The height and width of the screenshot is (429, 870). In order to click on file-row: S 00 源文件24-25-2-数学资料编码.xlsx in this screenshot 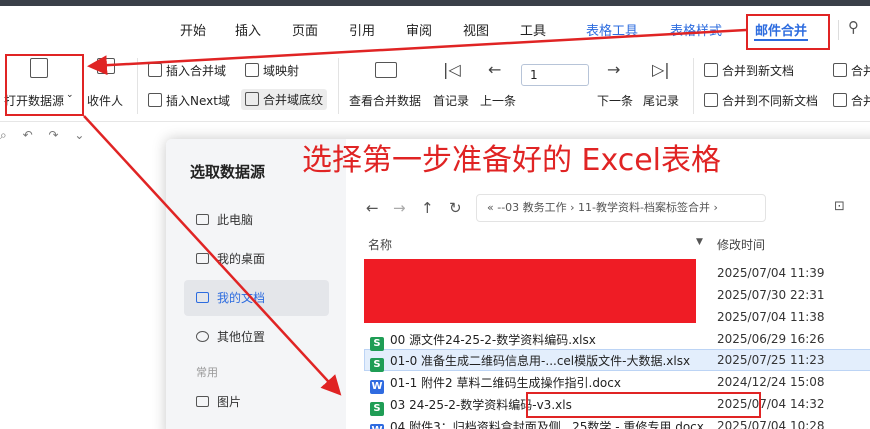, I will do `click(483, 341)`.